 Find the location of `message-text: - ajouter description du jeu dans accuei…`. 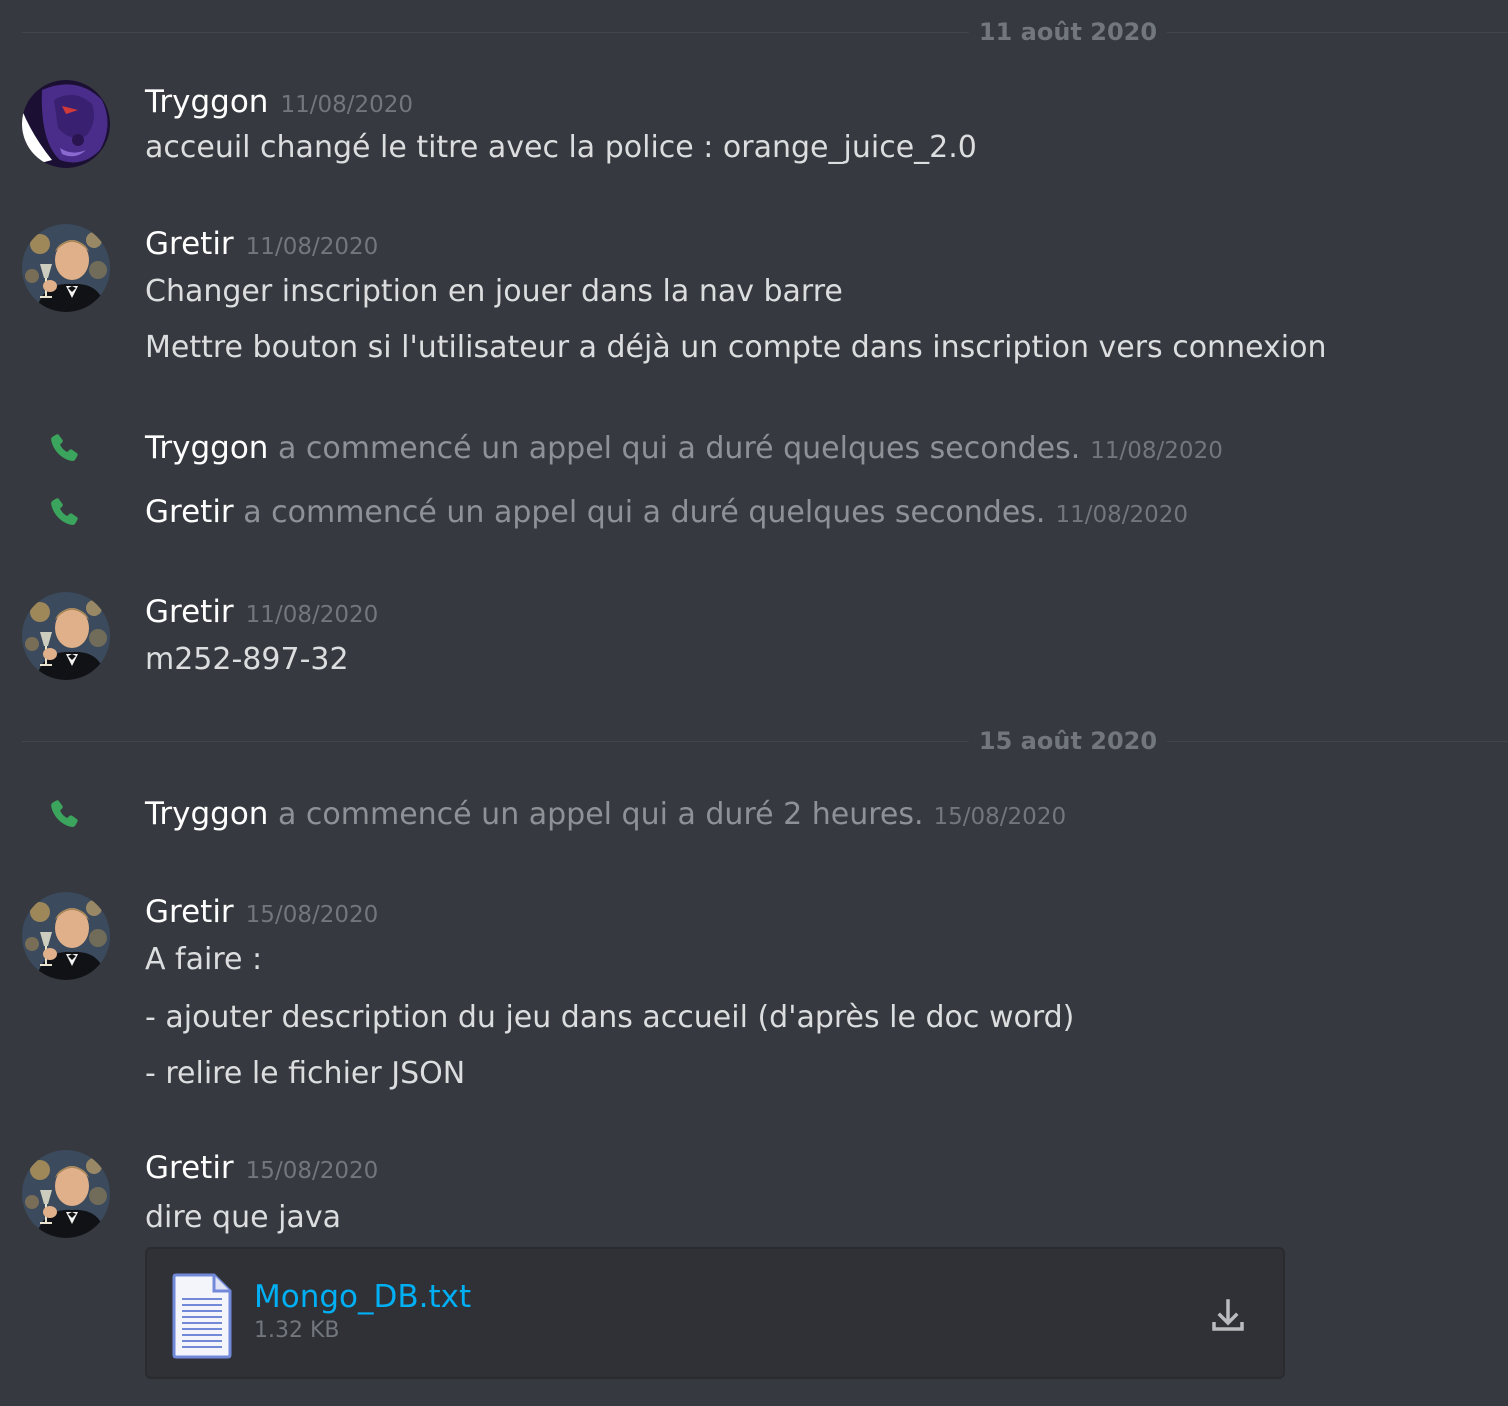

message-text: - ajouter description du jeu dans accuei… is located at coordinates (610, 1017).